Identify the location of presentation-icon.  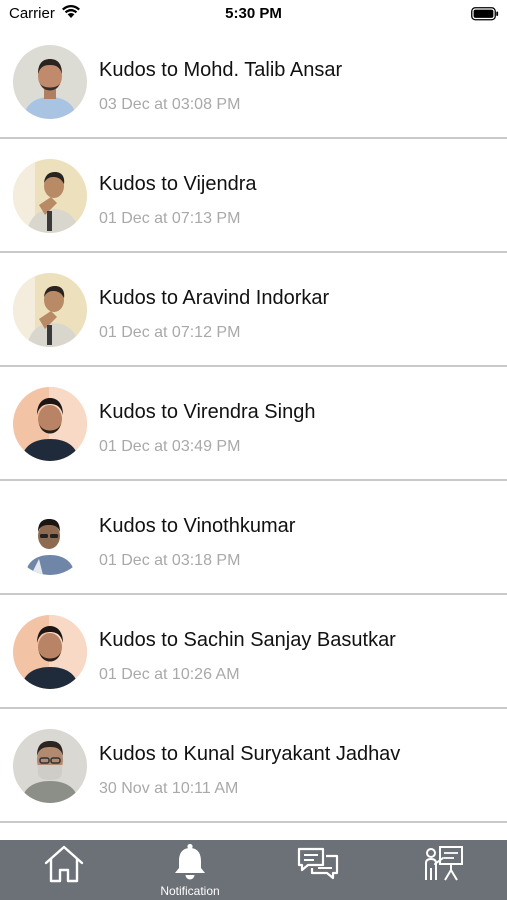
(444, 863).